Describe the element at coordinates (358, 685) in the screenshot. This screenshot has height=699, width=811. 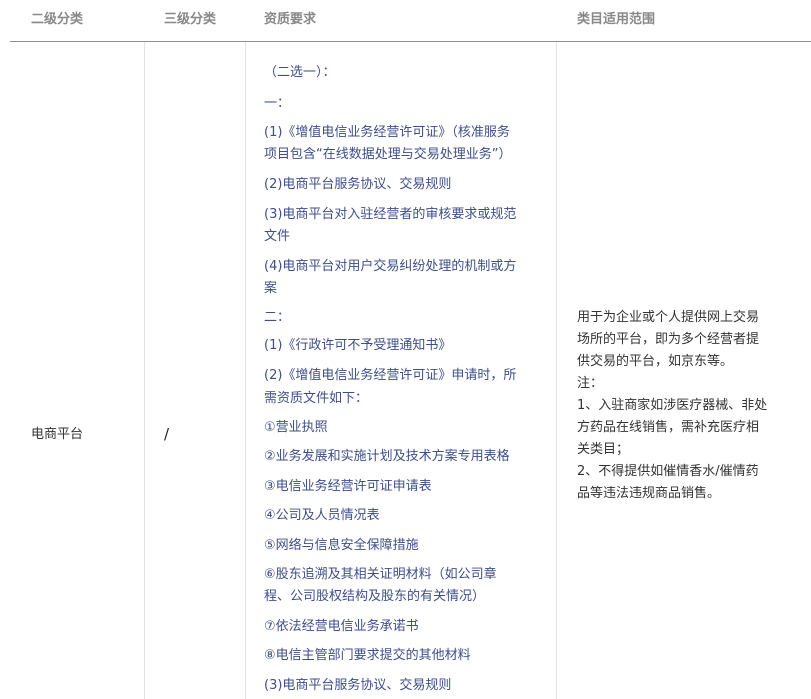
I see `requirement-line: (3)电商平台服务协议、交易规则` at that location.